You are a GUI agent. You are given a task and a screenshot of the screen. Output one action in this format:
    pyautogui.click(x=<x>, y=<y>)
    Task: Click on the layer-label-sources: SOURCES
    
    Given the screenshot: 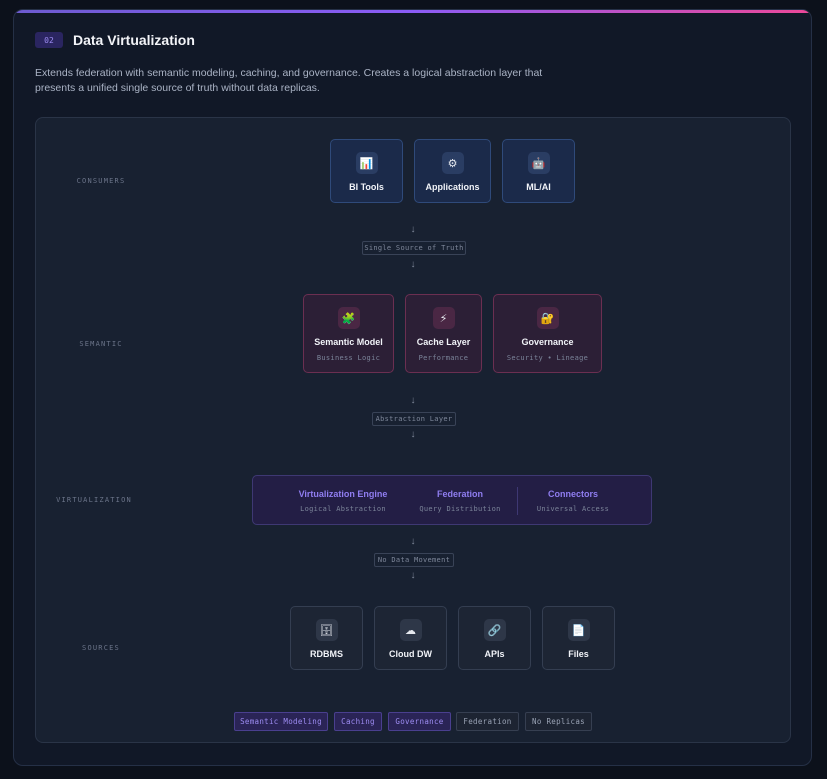 What is the action you would take?
    pyautogui.click(x=101, y=648)
    